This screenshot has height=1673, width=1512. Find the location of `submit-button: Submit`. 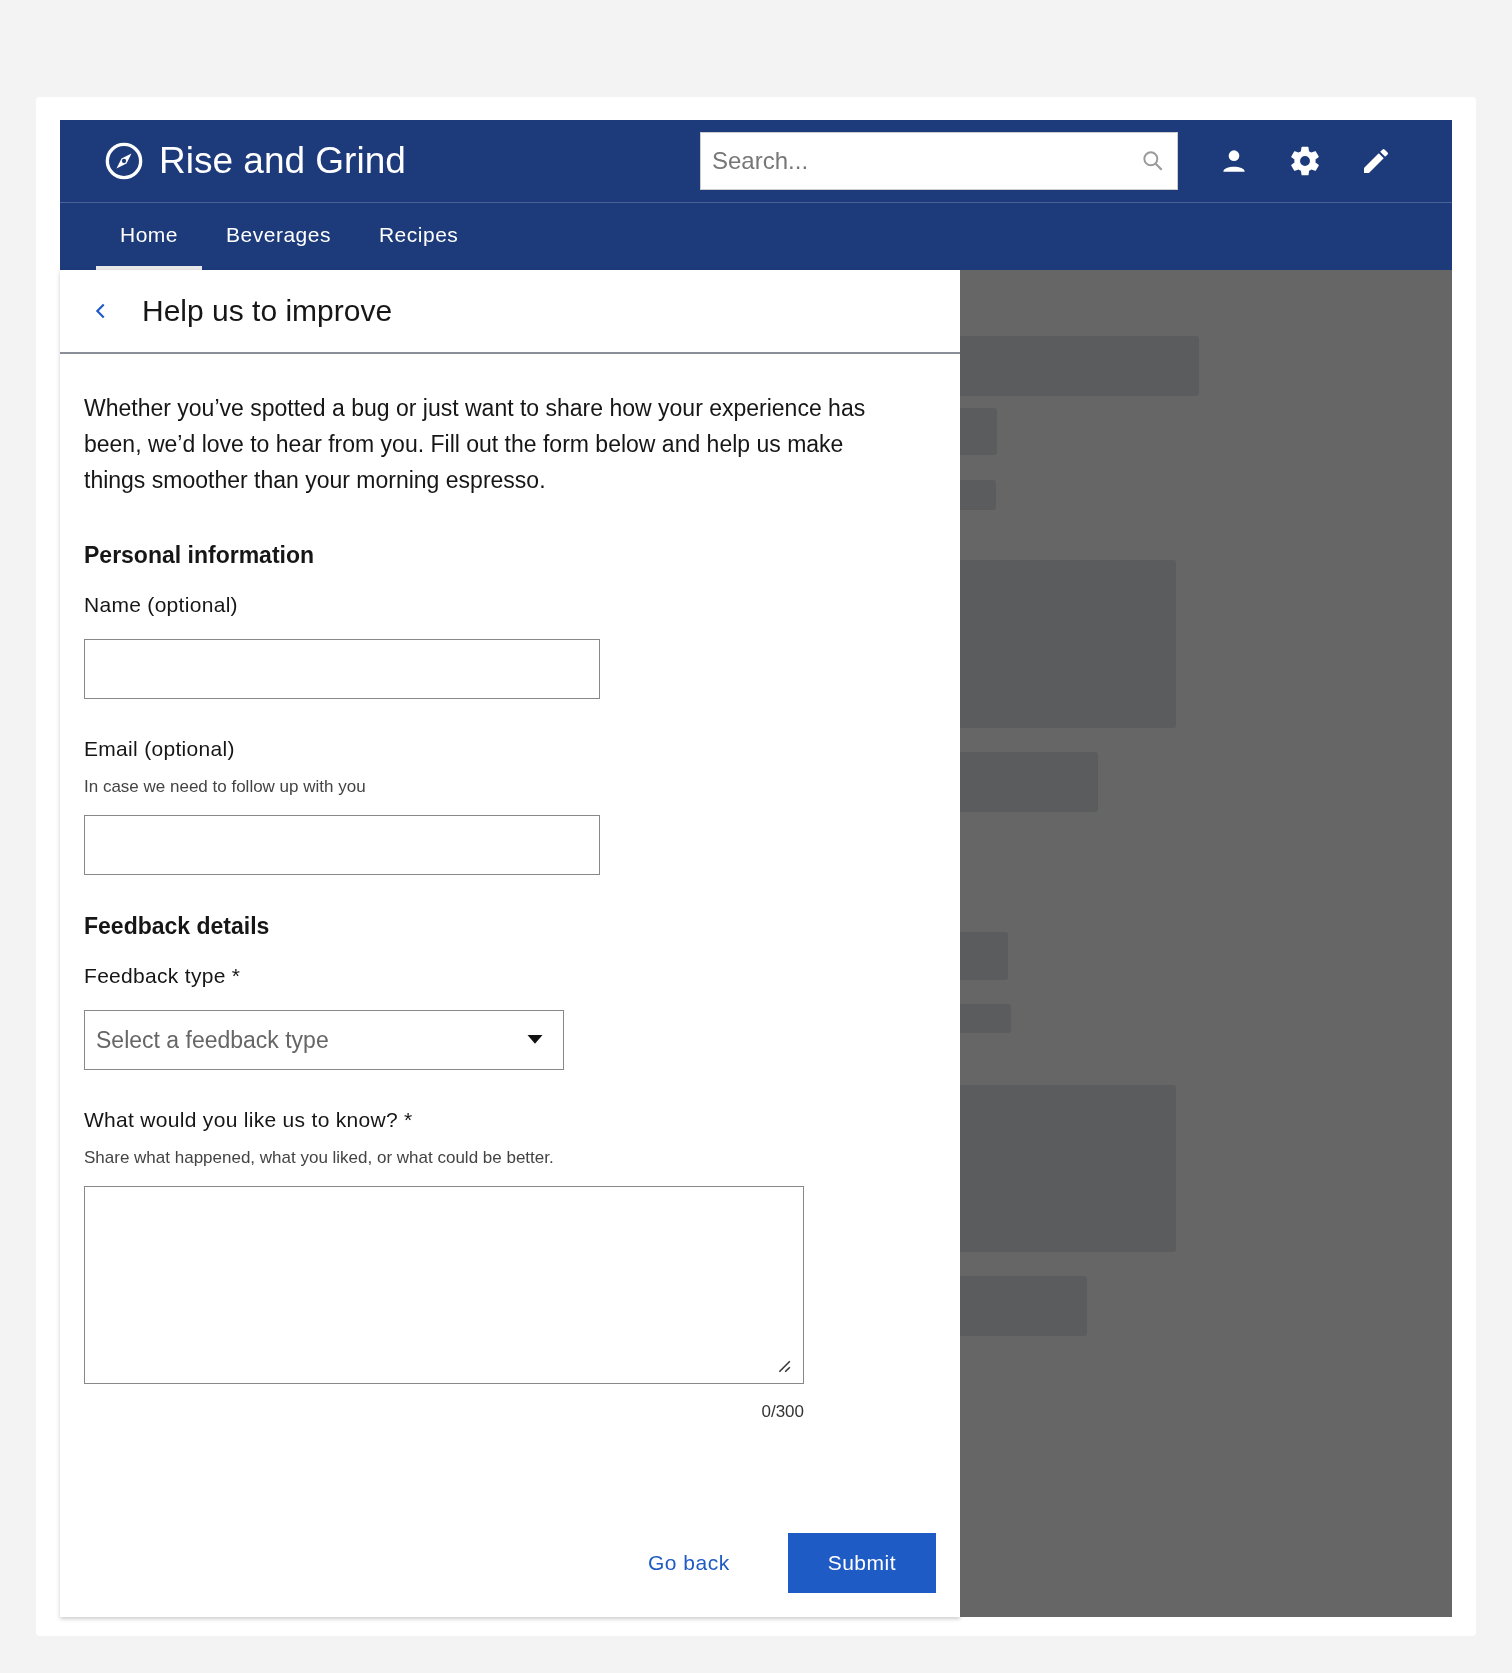

submit-button: Submit is located at coordinates (861, 1563).